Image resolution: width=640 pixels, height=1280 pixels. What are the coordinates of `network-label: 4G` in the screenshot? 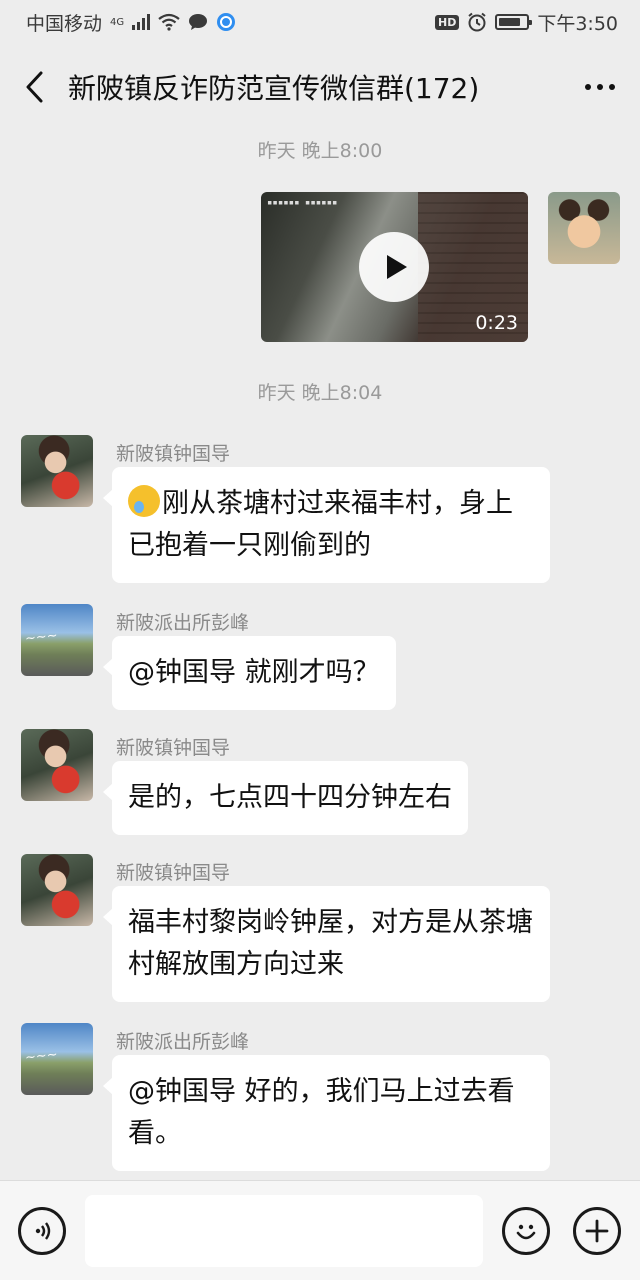 It's located at (117, 22).